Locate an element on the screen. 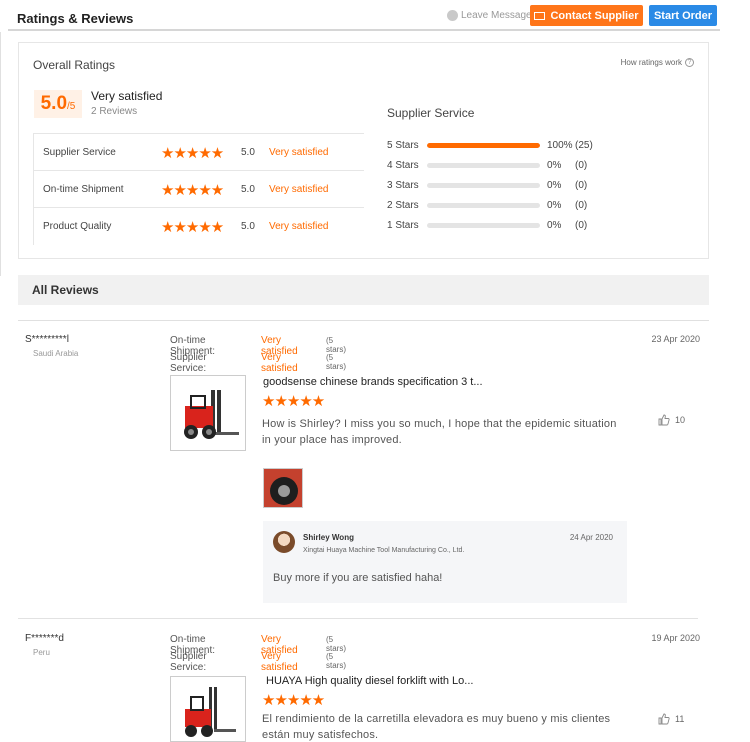 This screenshot has width=750, height=742. supplier-service-title: Supplier Service is located at coordinates (431, 113).